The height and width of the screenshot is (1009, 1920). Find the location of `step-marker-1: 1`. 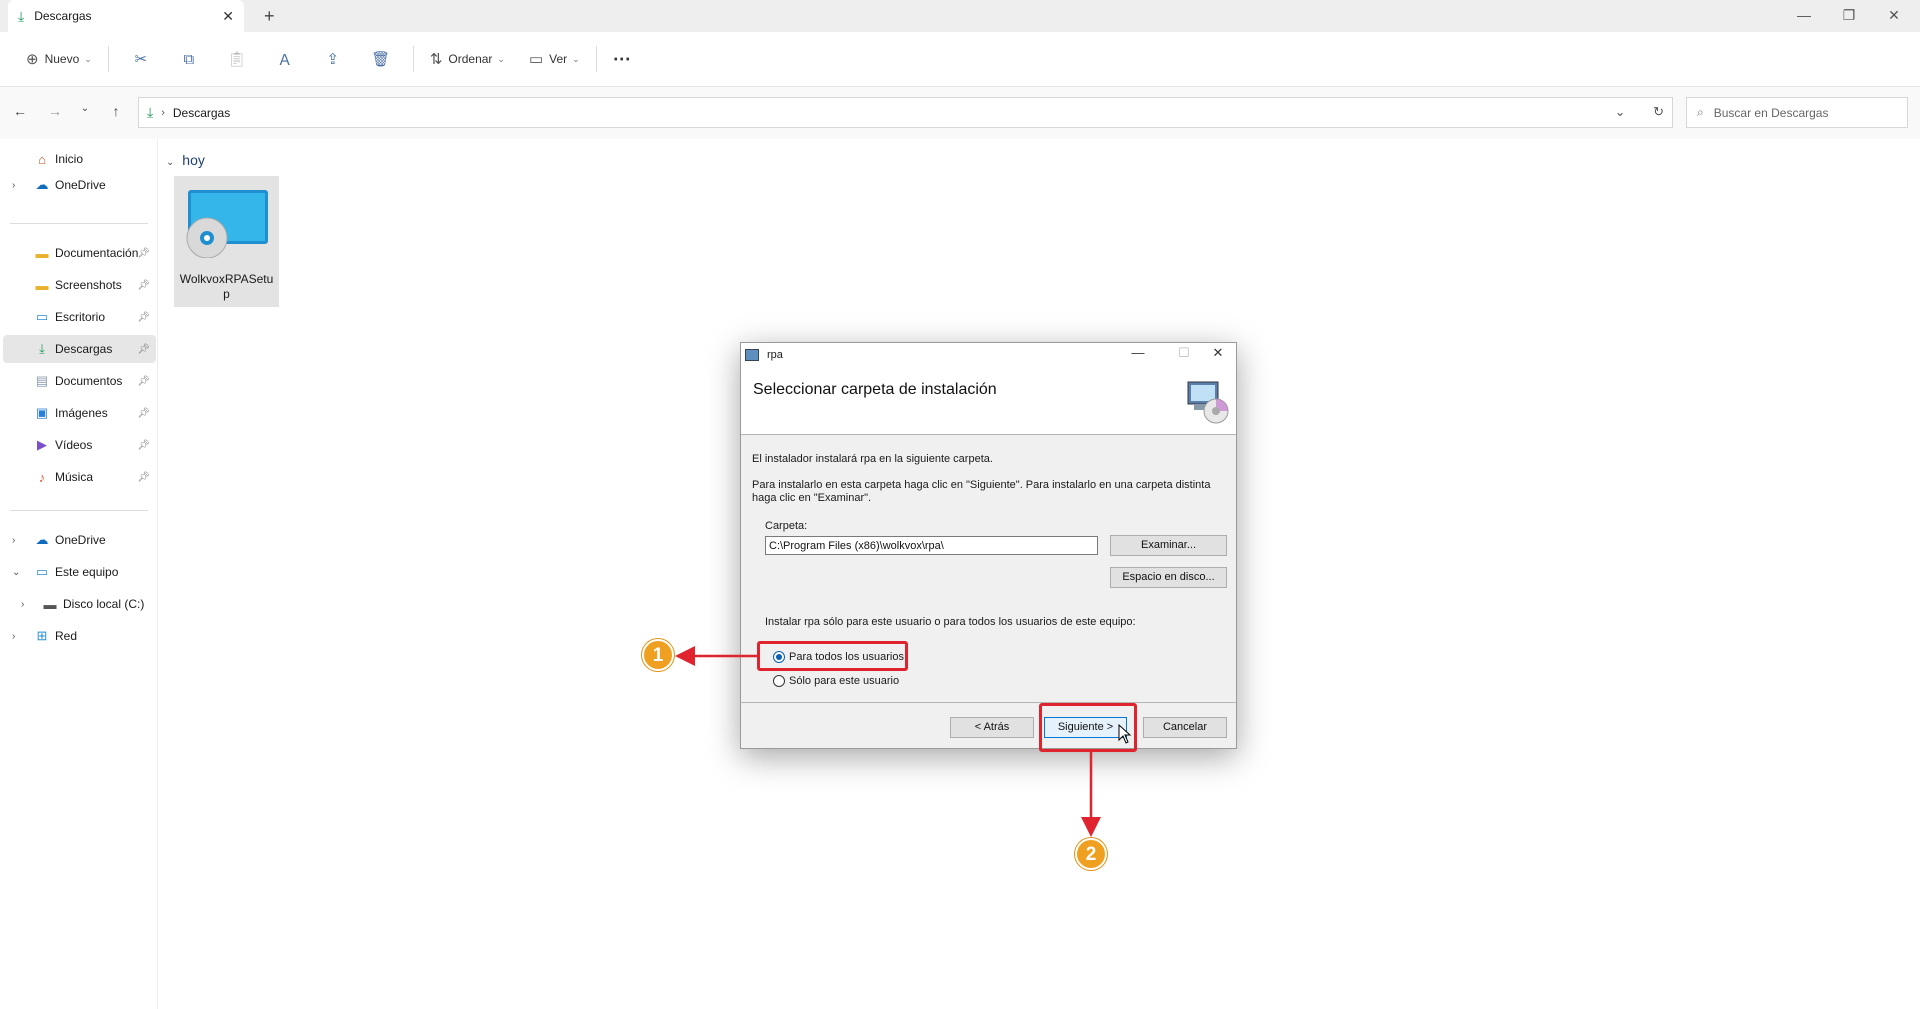

step-marker-1: 1 is located at coordinates (658, 655).